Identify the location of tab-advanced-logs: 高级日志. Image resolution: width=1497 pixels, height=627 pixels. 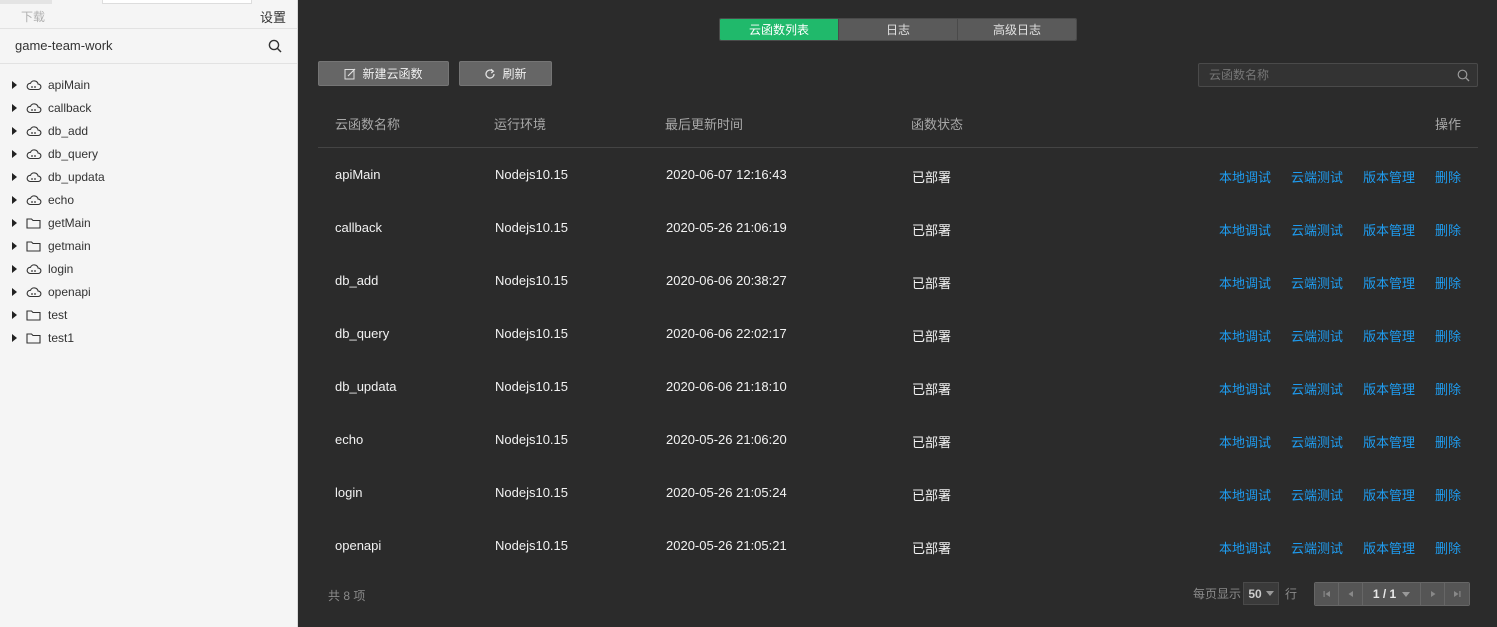
(1017, 29).